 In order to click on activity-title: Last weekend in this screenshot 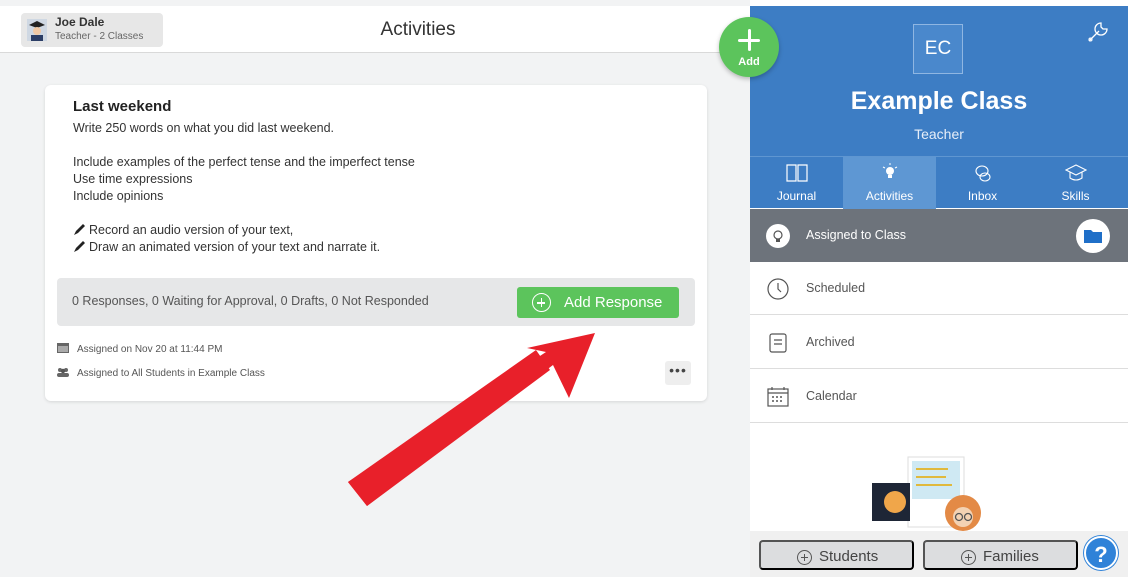, I will do `click(122, 106)`.